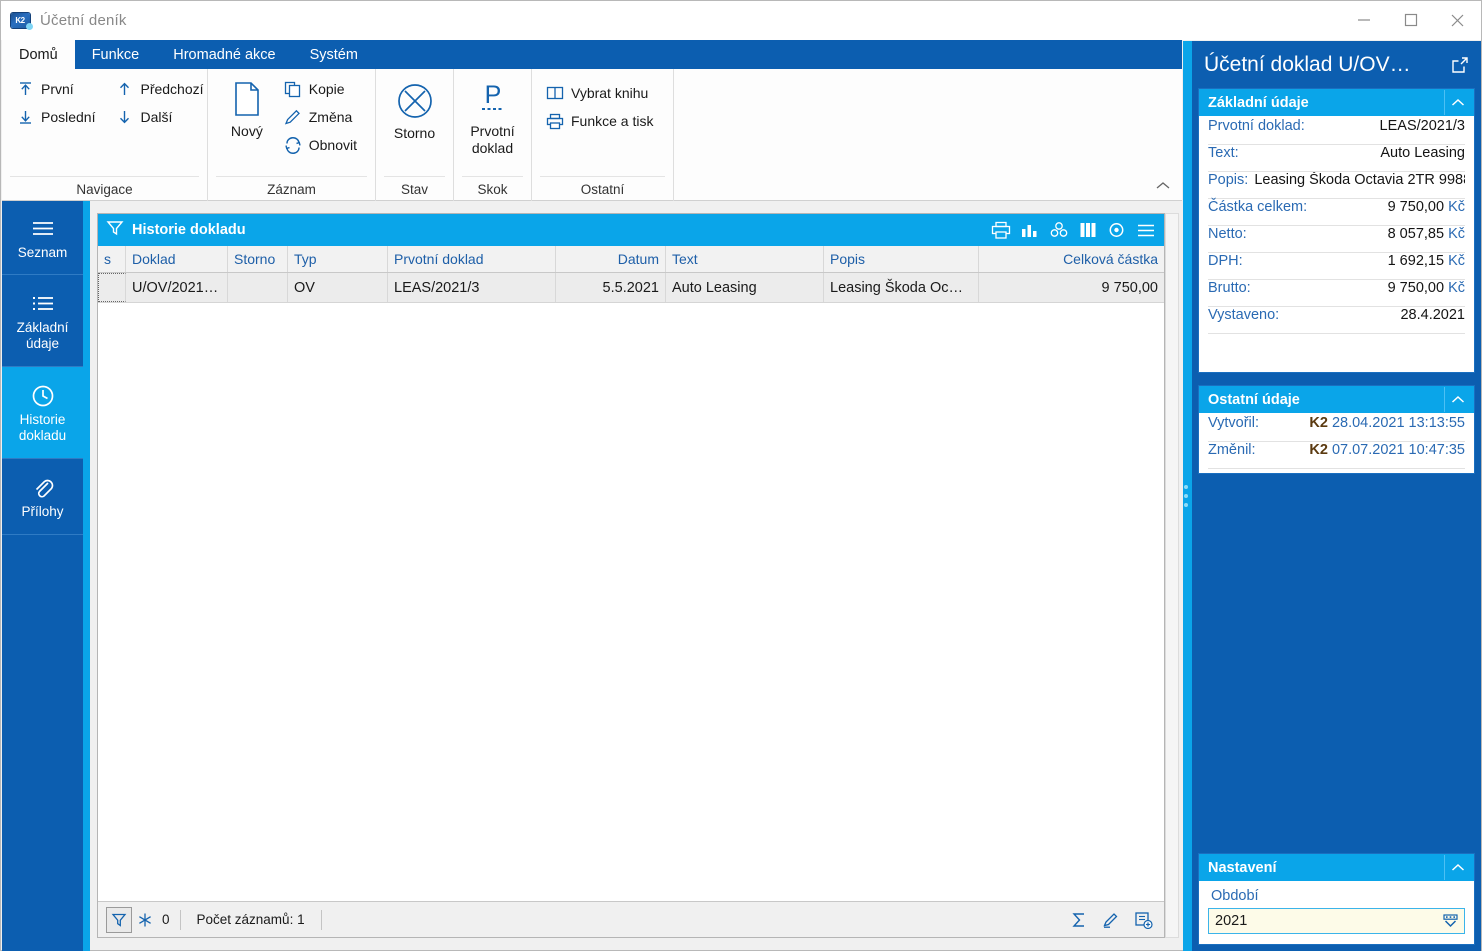 The image size is (1482, 951). What do you see at coordinates (1336, 867) in the screenshot?
I see `section-nastaveni-header: Nastavení` at bounding box center [1336, 867].